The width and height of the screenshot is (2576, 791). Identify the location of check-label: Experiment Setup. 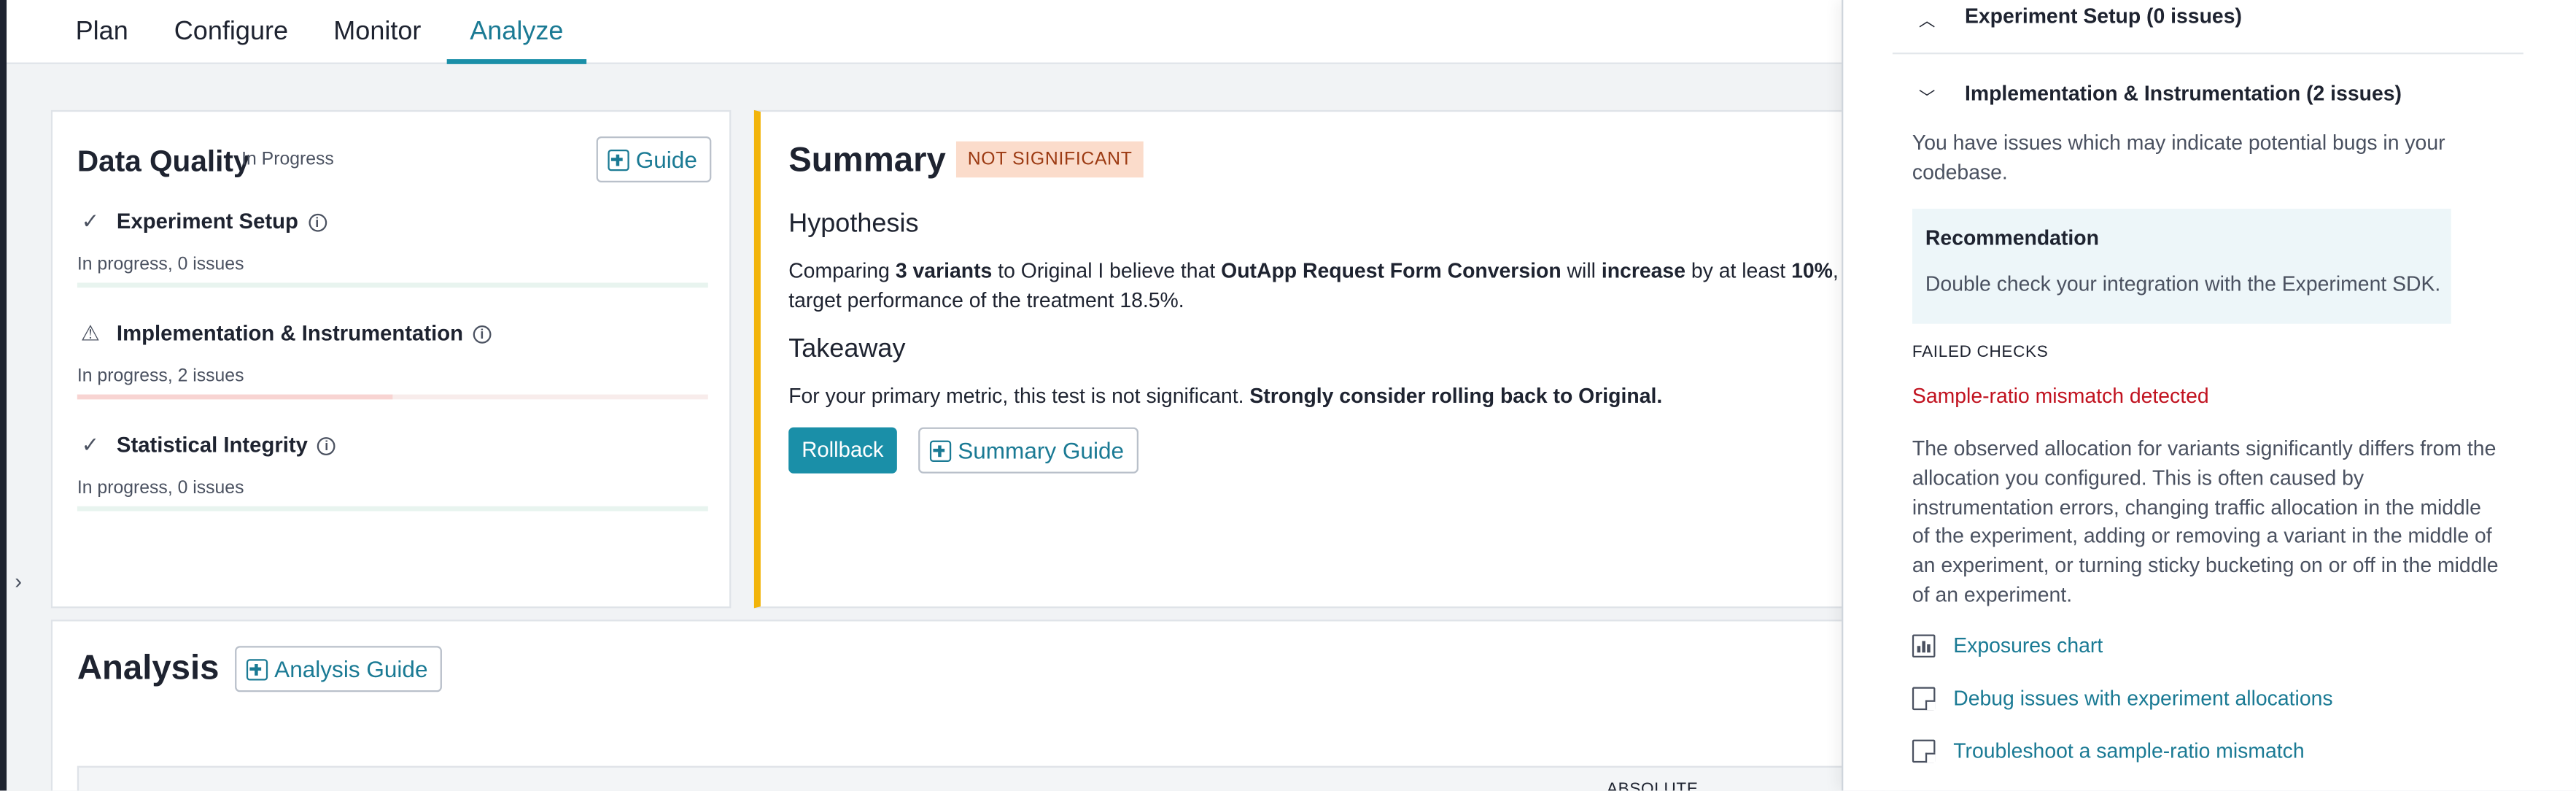
(207, 222).